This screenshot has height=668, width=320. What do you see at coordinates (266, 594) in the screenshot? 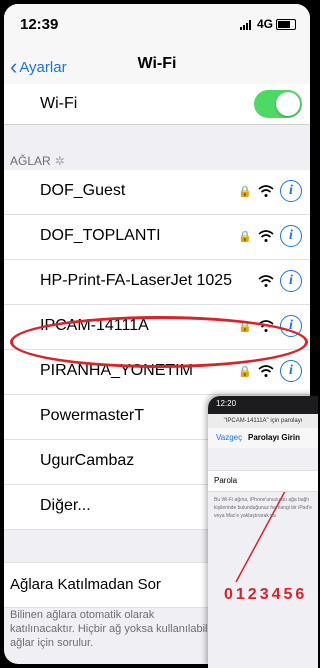
I see `password-annotation: 0123456` at bounding box center [266, 594].